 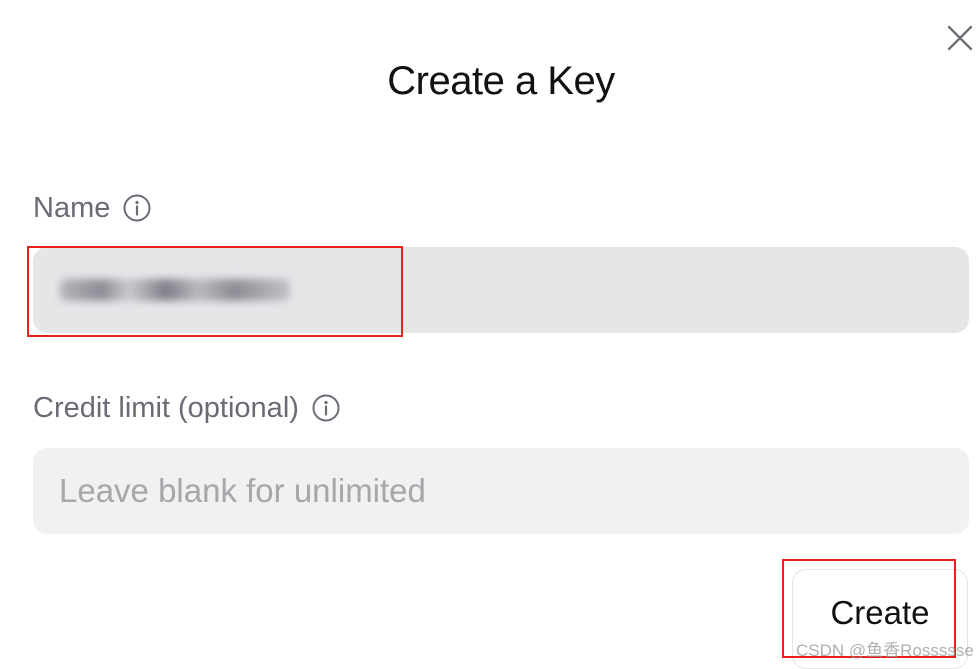 I want to click on credit-label-text: Credit limit (optional), so click(x=166, y=408).